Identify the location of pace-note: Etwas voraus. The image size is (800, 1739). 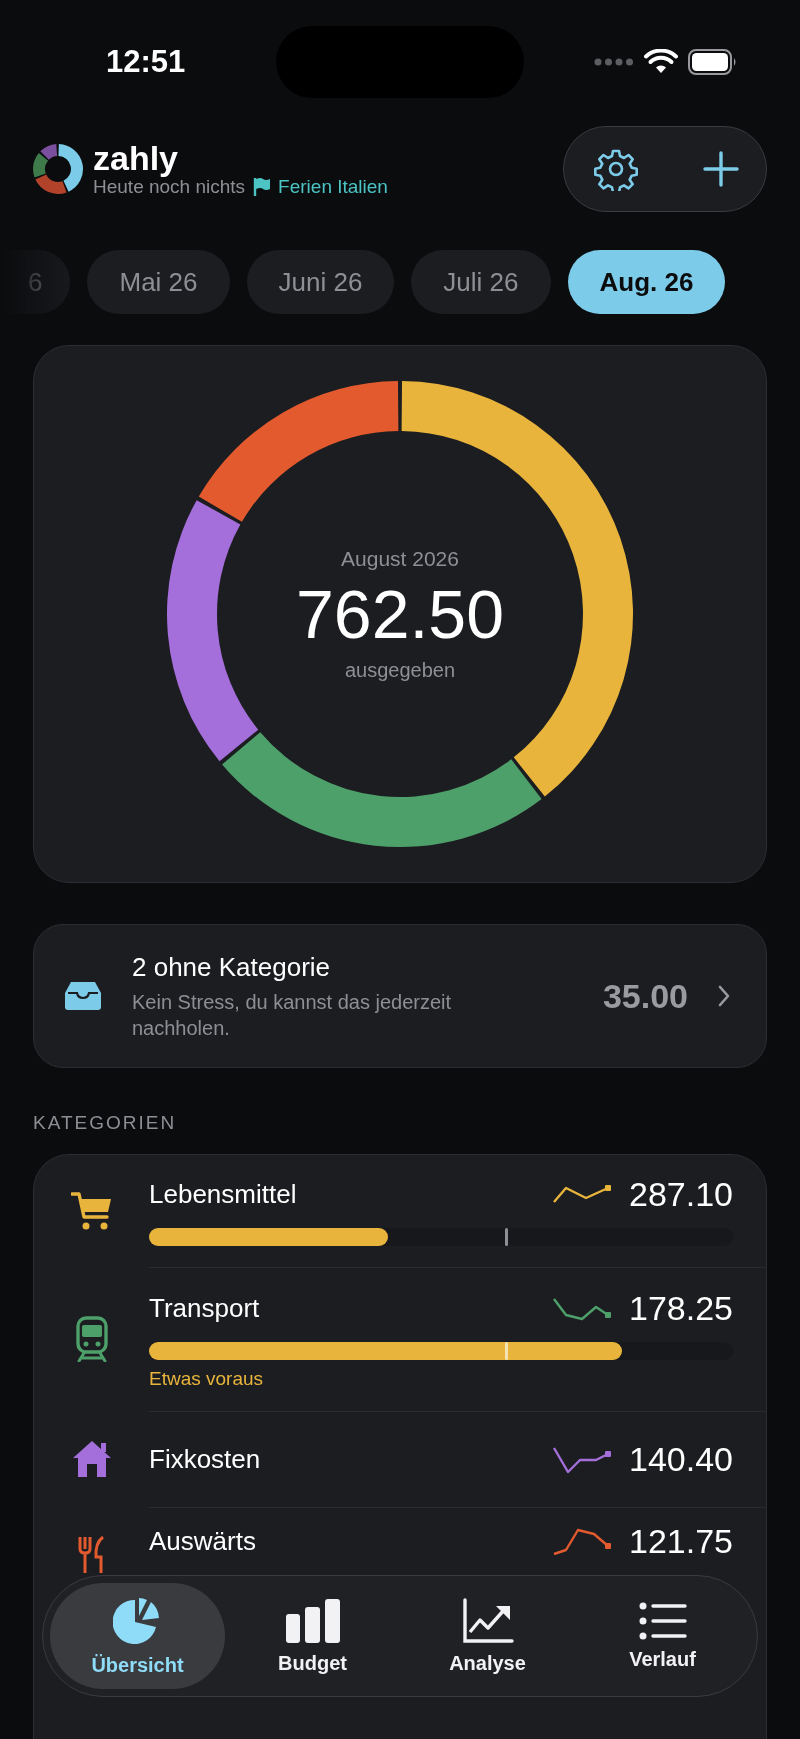
(207, 1379).